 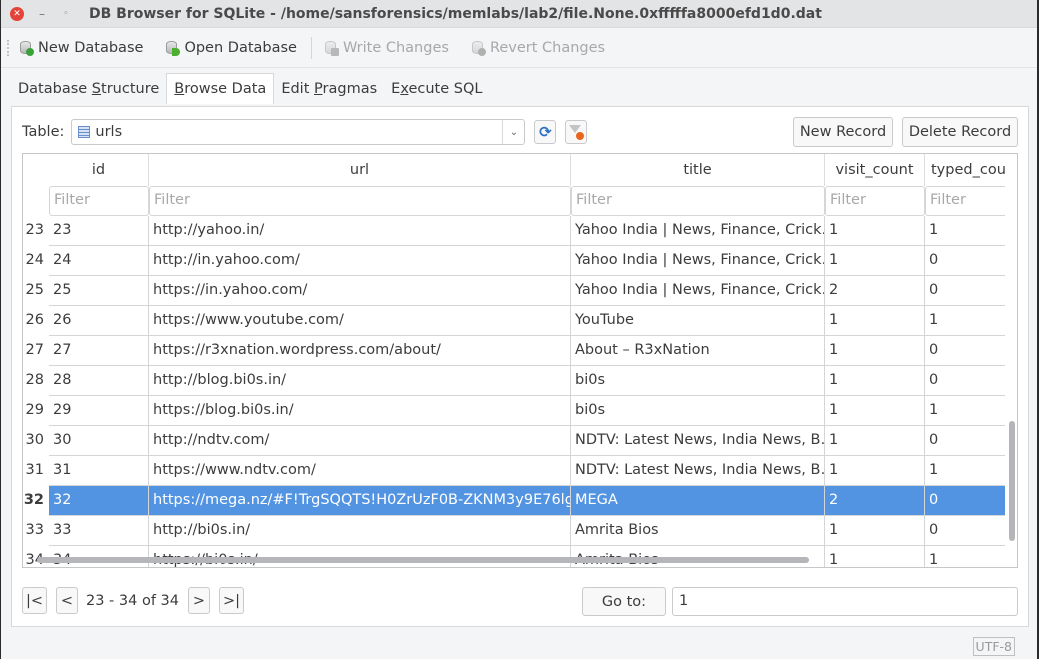 I want to click on row-number: 28, so click(x=36, y=380).